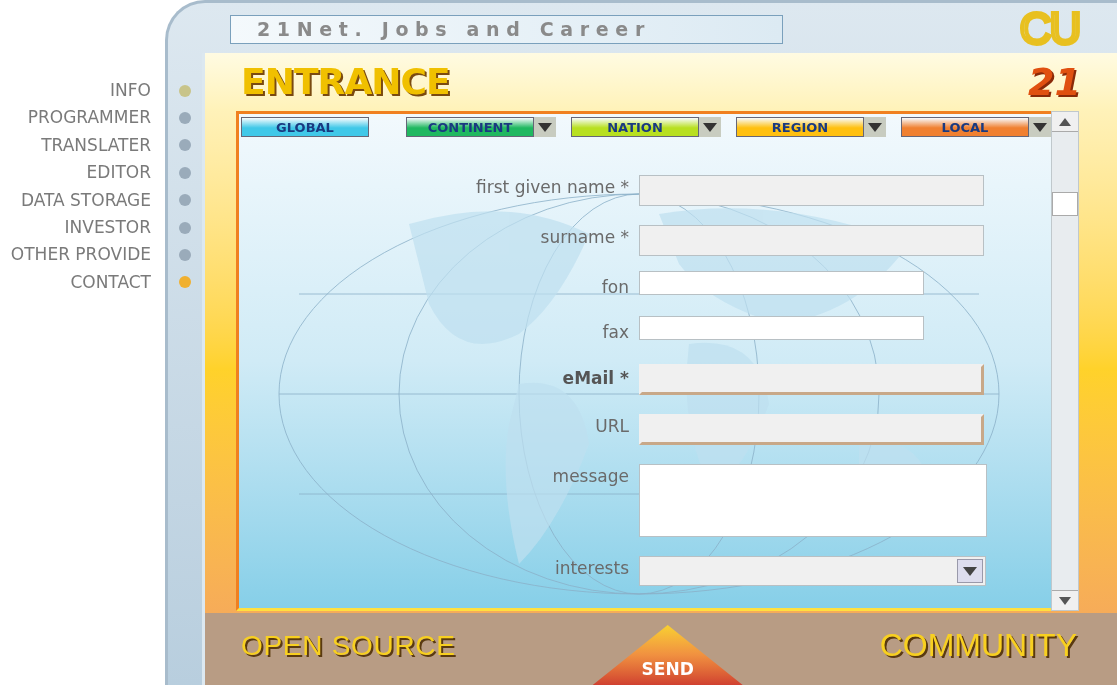 This screenshot has height=685, width=1117. I want to click on up-arrow-icon, so click(1065, 121).